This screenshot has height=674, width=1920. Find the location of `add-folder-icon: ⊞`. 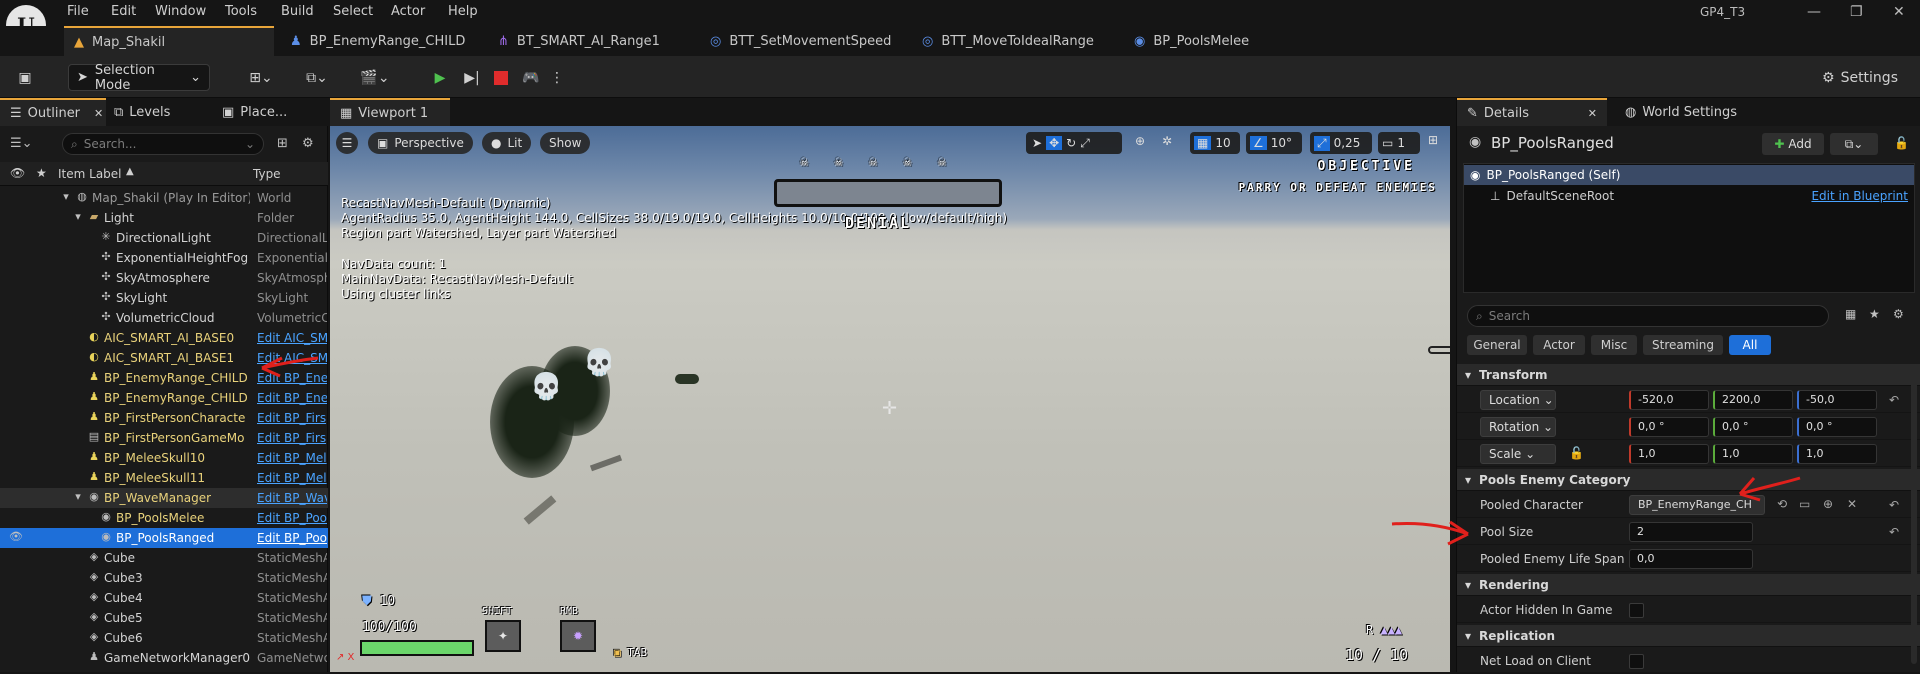

add-folder-icon: ⊞ is located at coordinates (282, 143).